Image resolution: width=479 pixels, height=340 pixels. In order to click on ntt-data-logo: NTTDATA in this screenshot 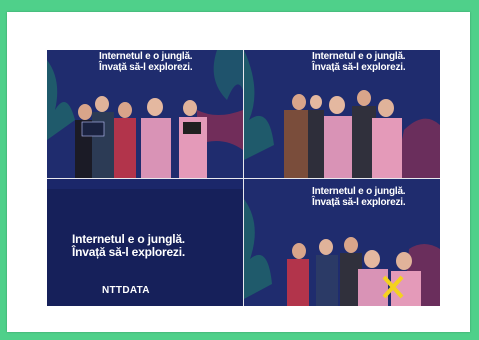, I will do `click(126, 290)`.